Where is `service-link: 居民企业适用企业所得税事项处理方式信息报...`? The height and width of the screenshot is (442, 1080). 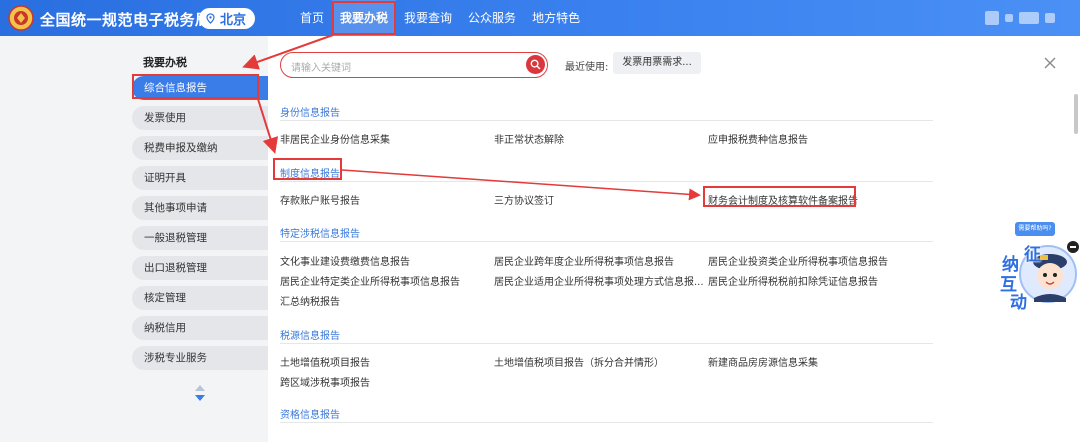
service-link: 居民企业适用企业所得税事项处理方式信息报... is located at coordinates (599, 280).